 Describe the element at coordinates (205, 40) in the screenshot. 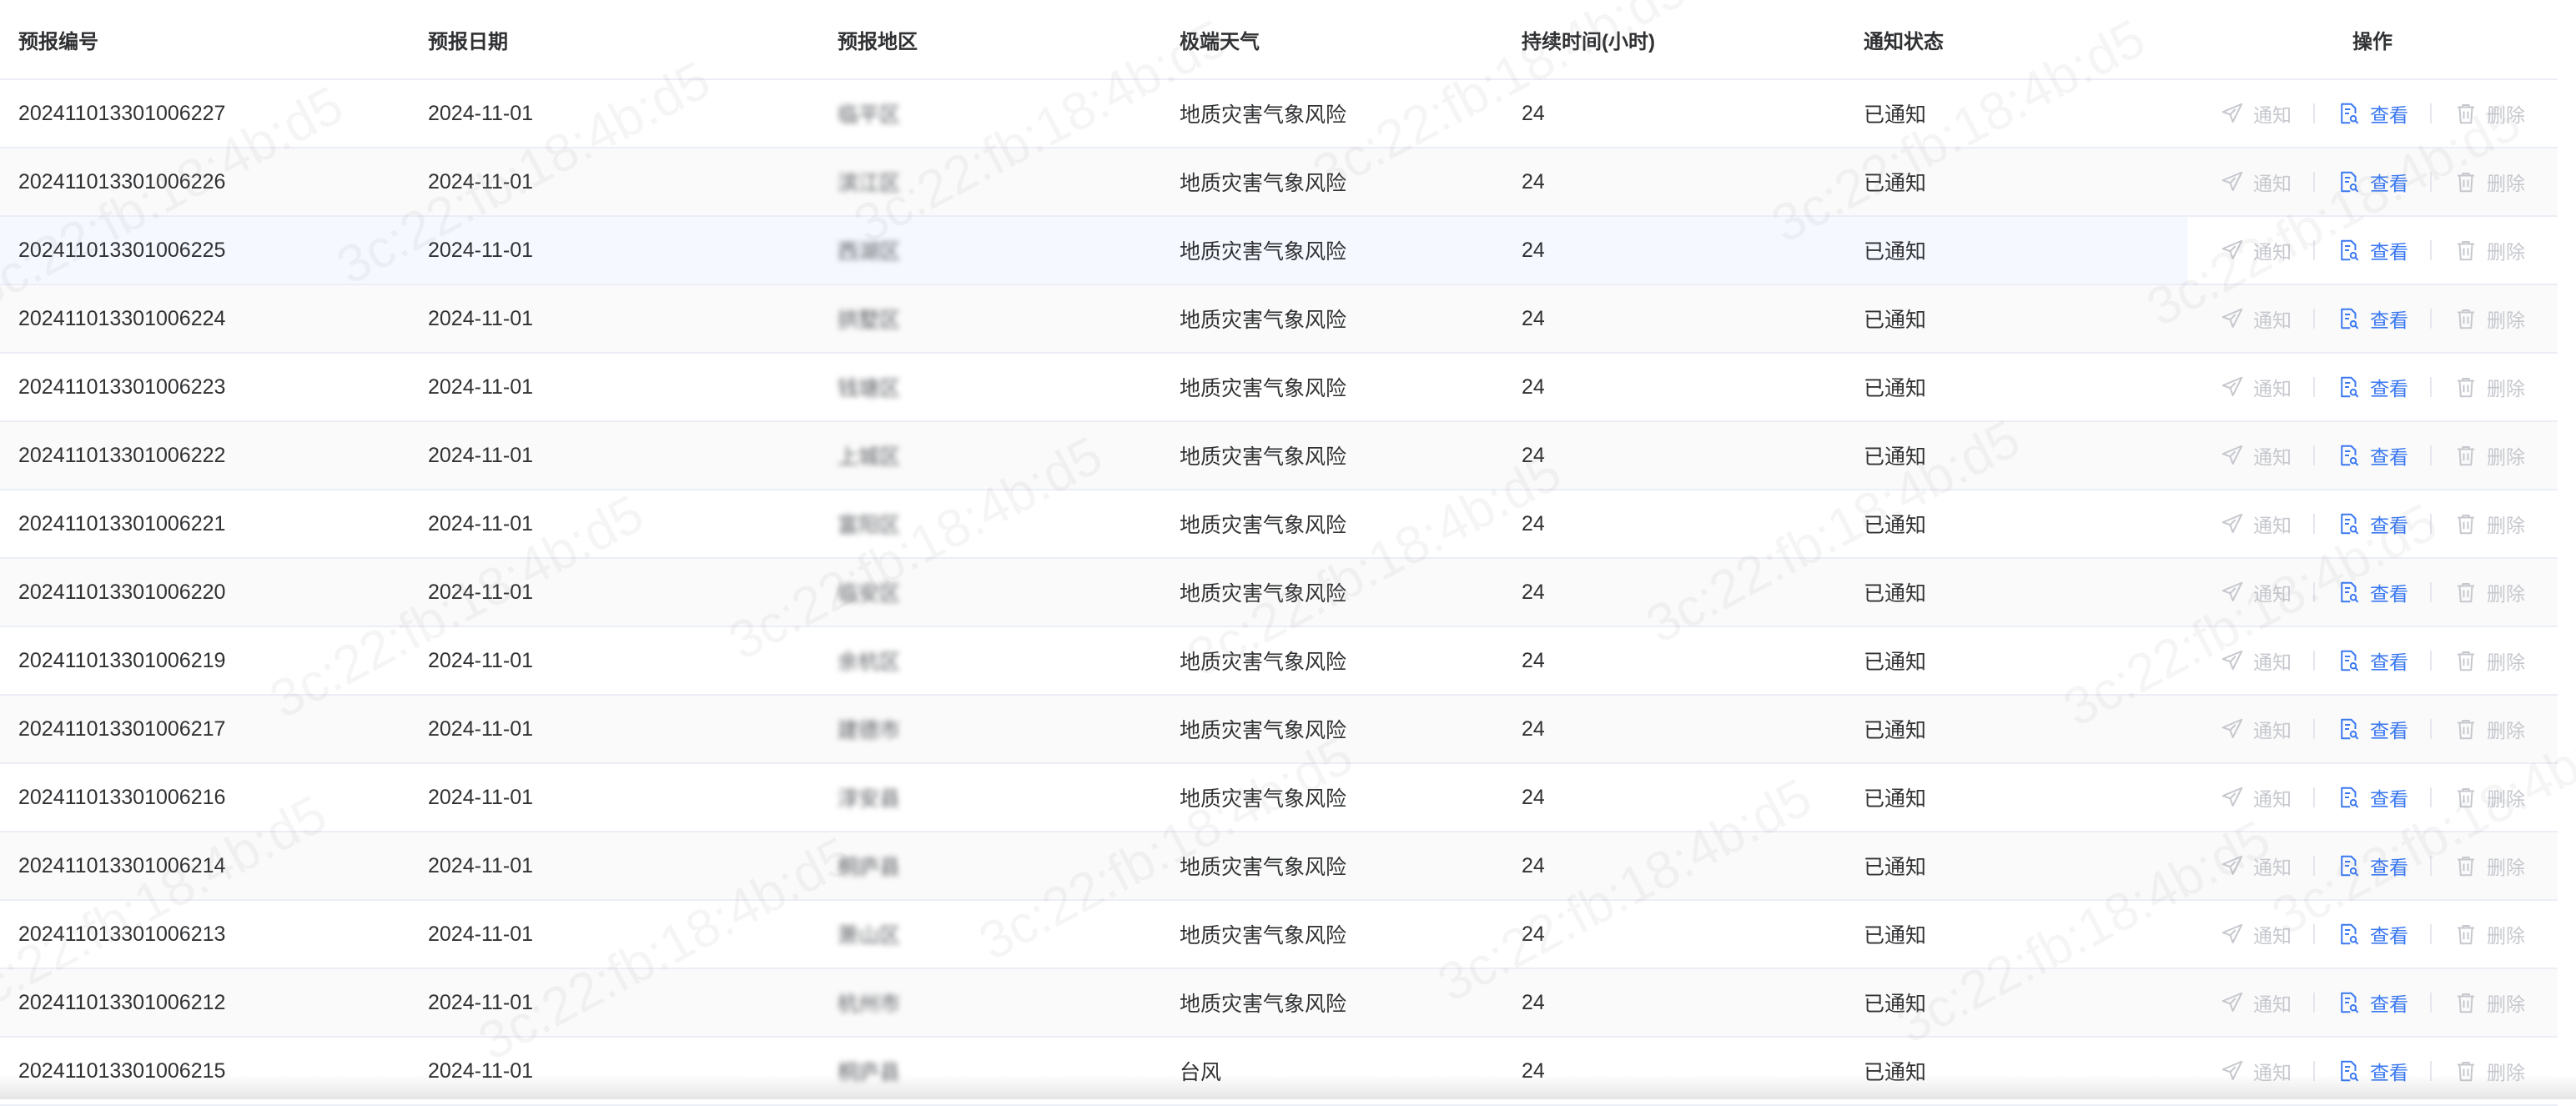

I see `header-id: 预报编号` at that location.